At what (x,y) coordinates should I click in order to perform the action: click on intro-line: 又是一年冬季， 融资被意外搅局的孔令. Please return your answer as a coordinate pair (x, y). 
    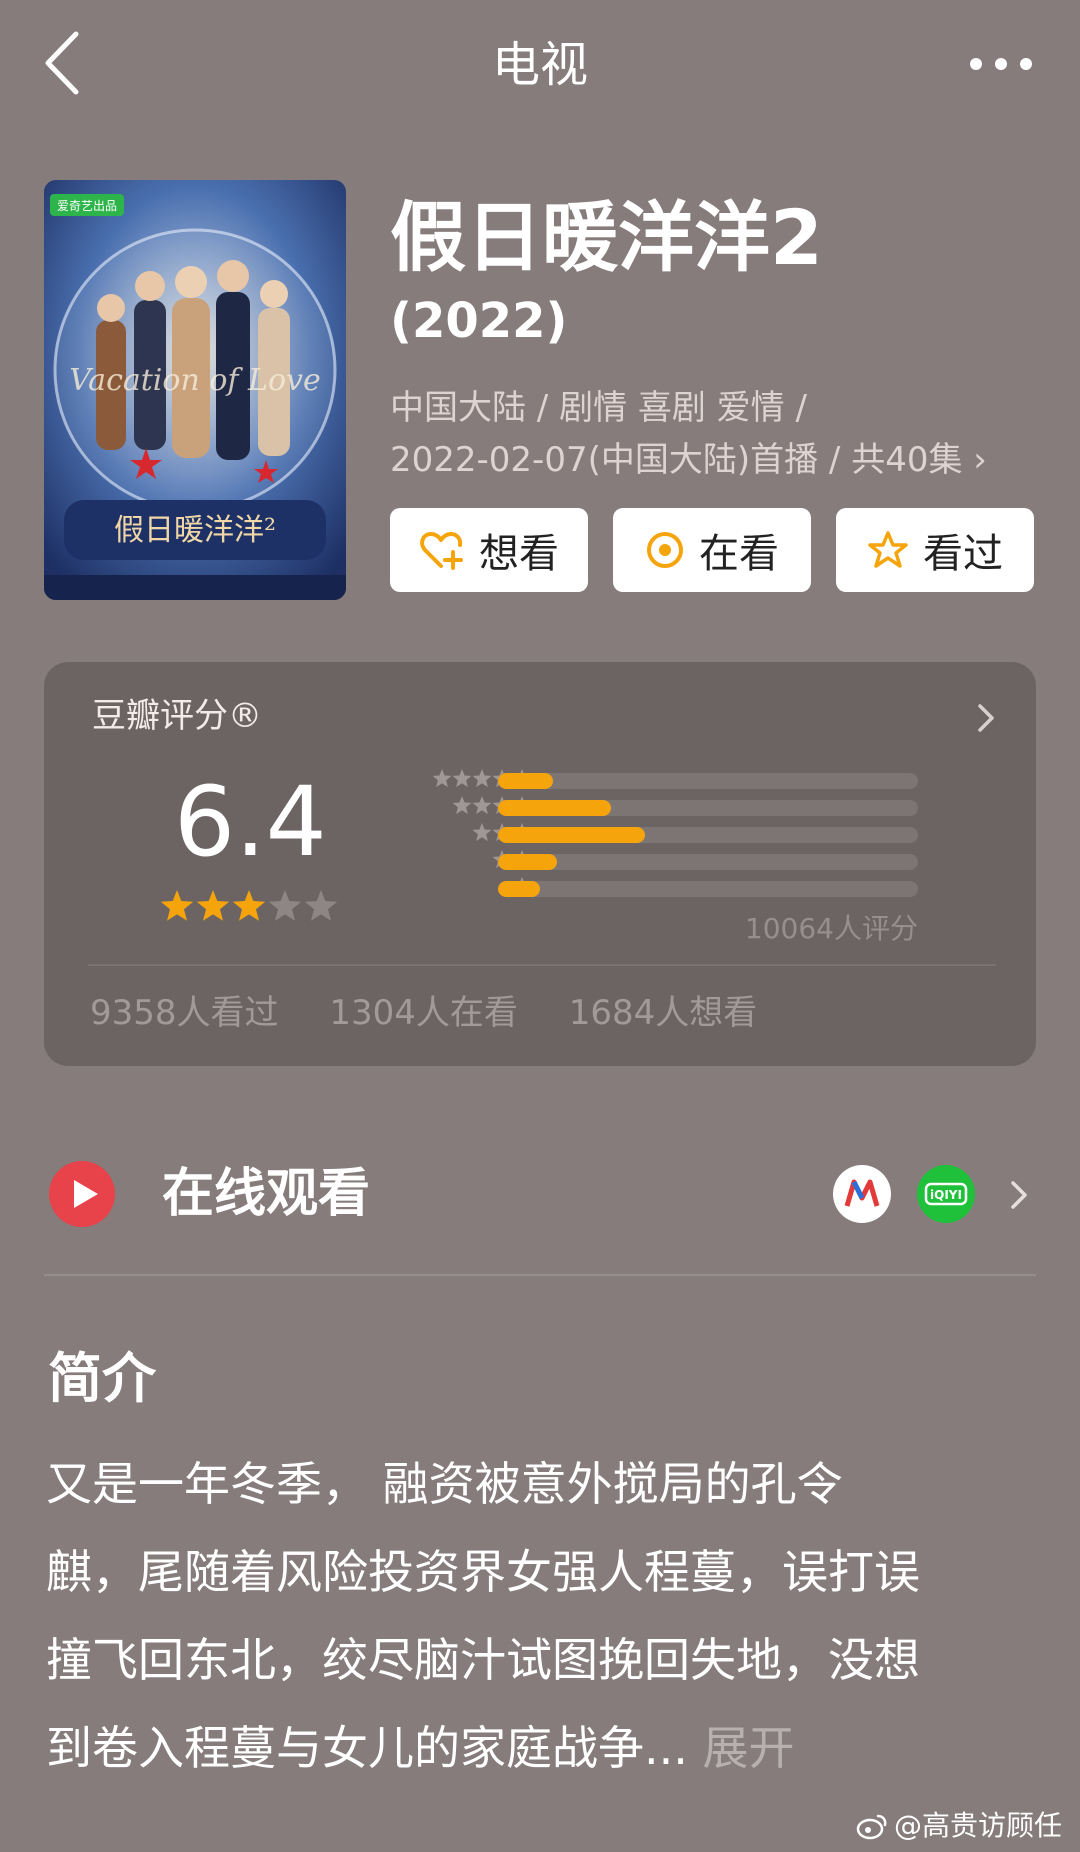
    Looking at the image, I should click on (444, 1484).